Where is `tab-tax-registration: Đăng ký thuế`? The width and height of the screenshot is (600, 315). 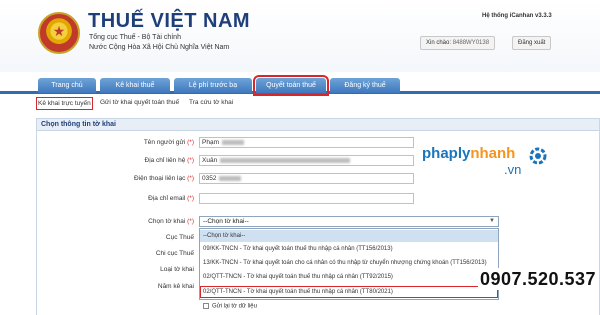 tab-tax-registration: Đăng ký thuế is located at coordinates (365, 85).